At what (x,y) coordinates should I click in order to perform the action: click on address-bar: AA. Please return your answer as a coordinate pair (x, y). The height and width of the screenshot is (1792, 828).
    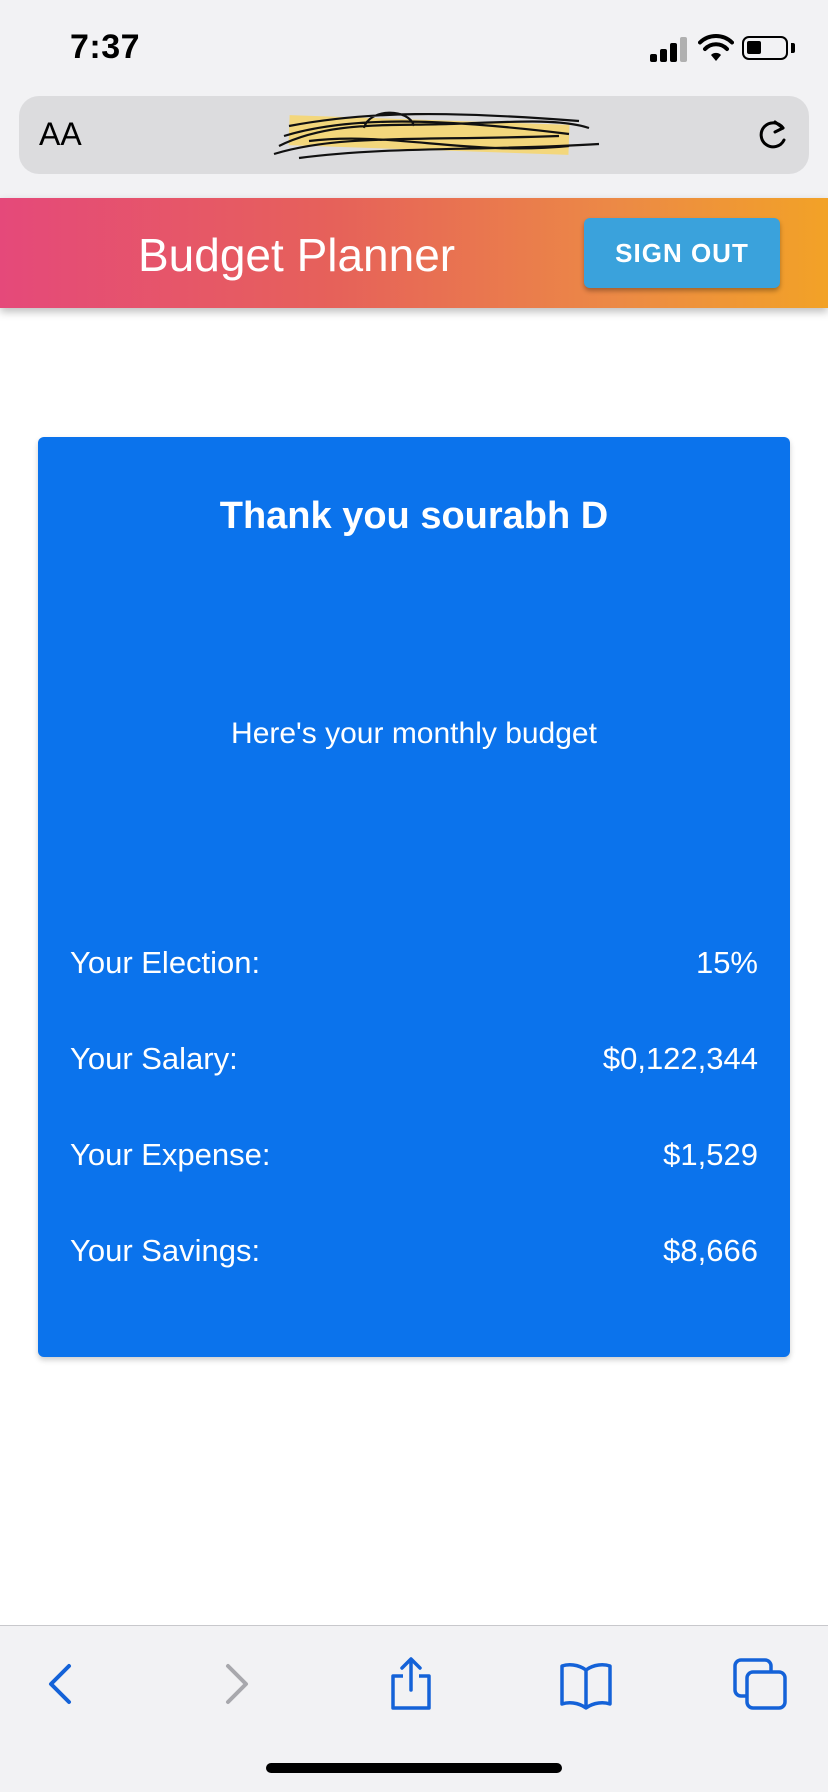
    Looking at the image, I should click on (414, 135).